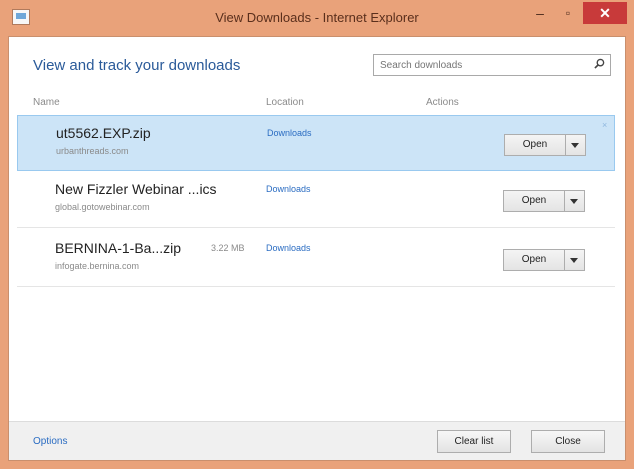  I want to click on column-header-name: Name, so click(46, 102).